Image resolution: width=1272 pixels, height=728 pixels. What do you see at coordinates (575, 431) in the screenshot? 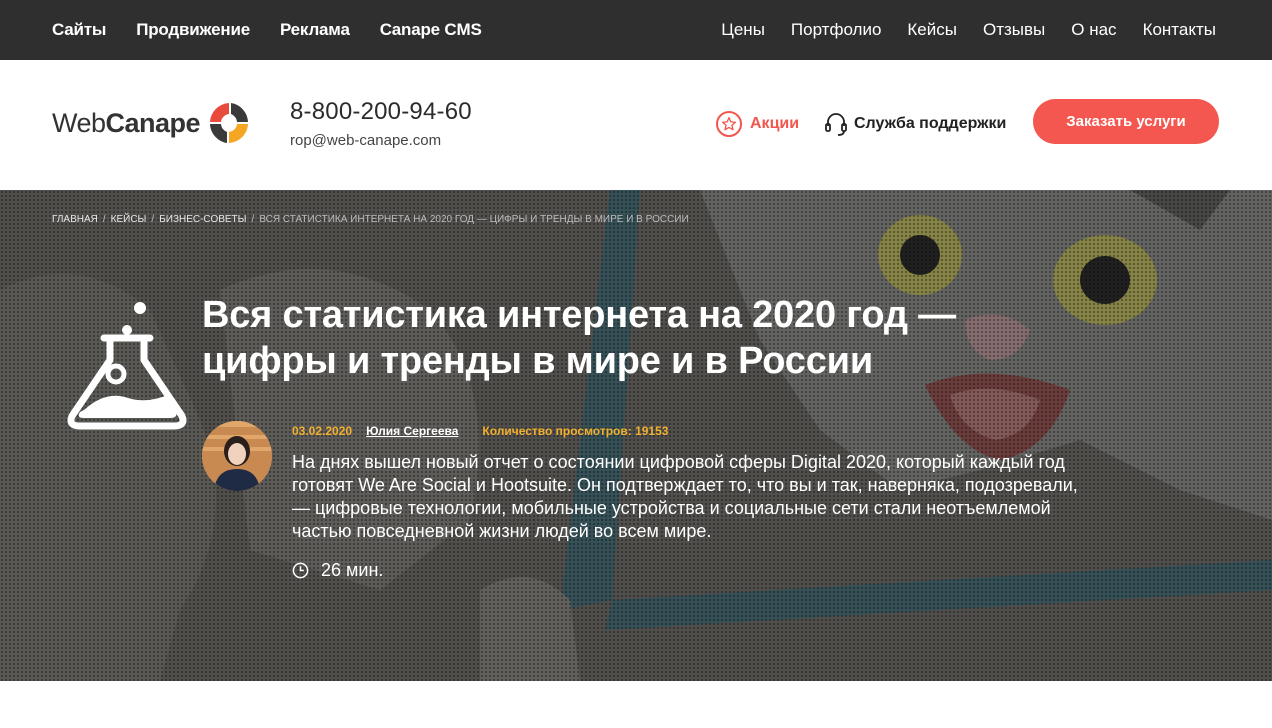
I see `article-views: Количество просмотров: 19153` at bounding box center [575, 431].